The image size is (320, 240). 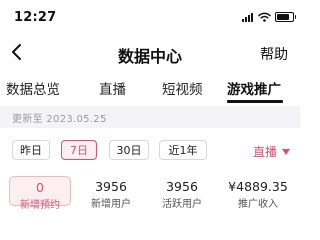 I want to click on tab-bar: 数据总览 直播 短视频 游戏推广, so click(x=150, y=88).